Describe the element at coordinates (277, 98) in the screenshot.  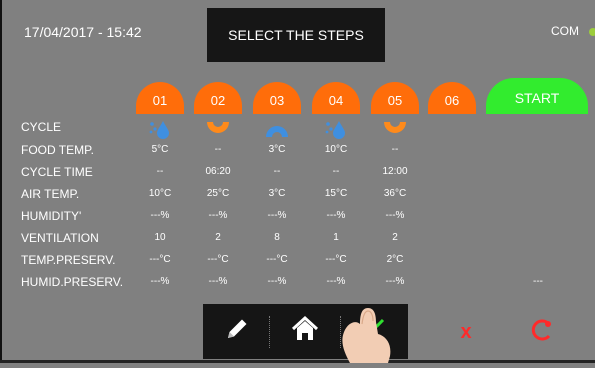
I see `step-tab-03: 03` at that location.